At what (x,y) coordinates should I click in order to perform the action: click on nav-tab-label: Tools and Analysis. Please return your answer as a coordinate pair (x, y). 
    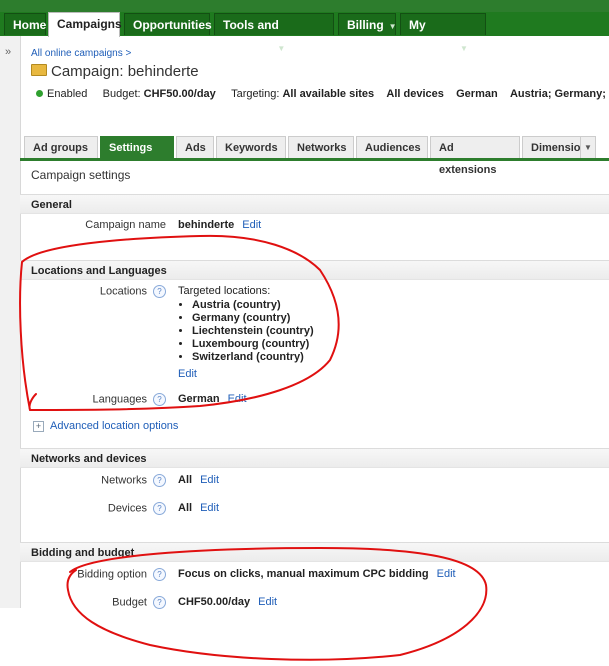
    Looking at the image, I should click on (251, 36).